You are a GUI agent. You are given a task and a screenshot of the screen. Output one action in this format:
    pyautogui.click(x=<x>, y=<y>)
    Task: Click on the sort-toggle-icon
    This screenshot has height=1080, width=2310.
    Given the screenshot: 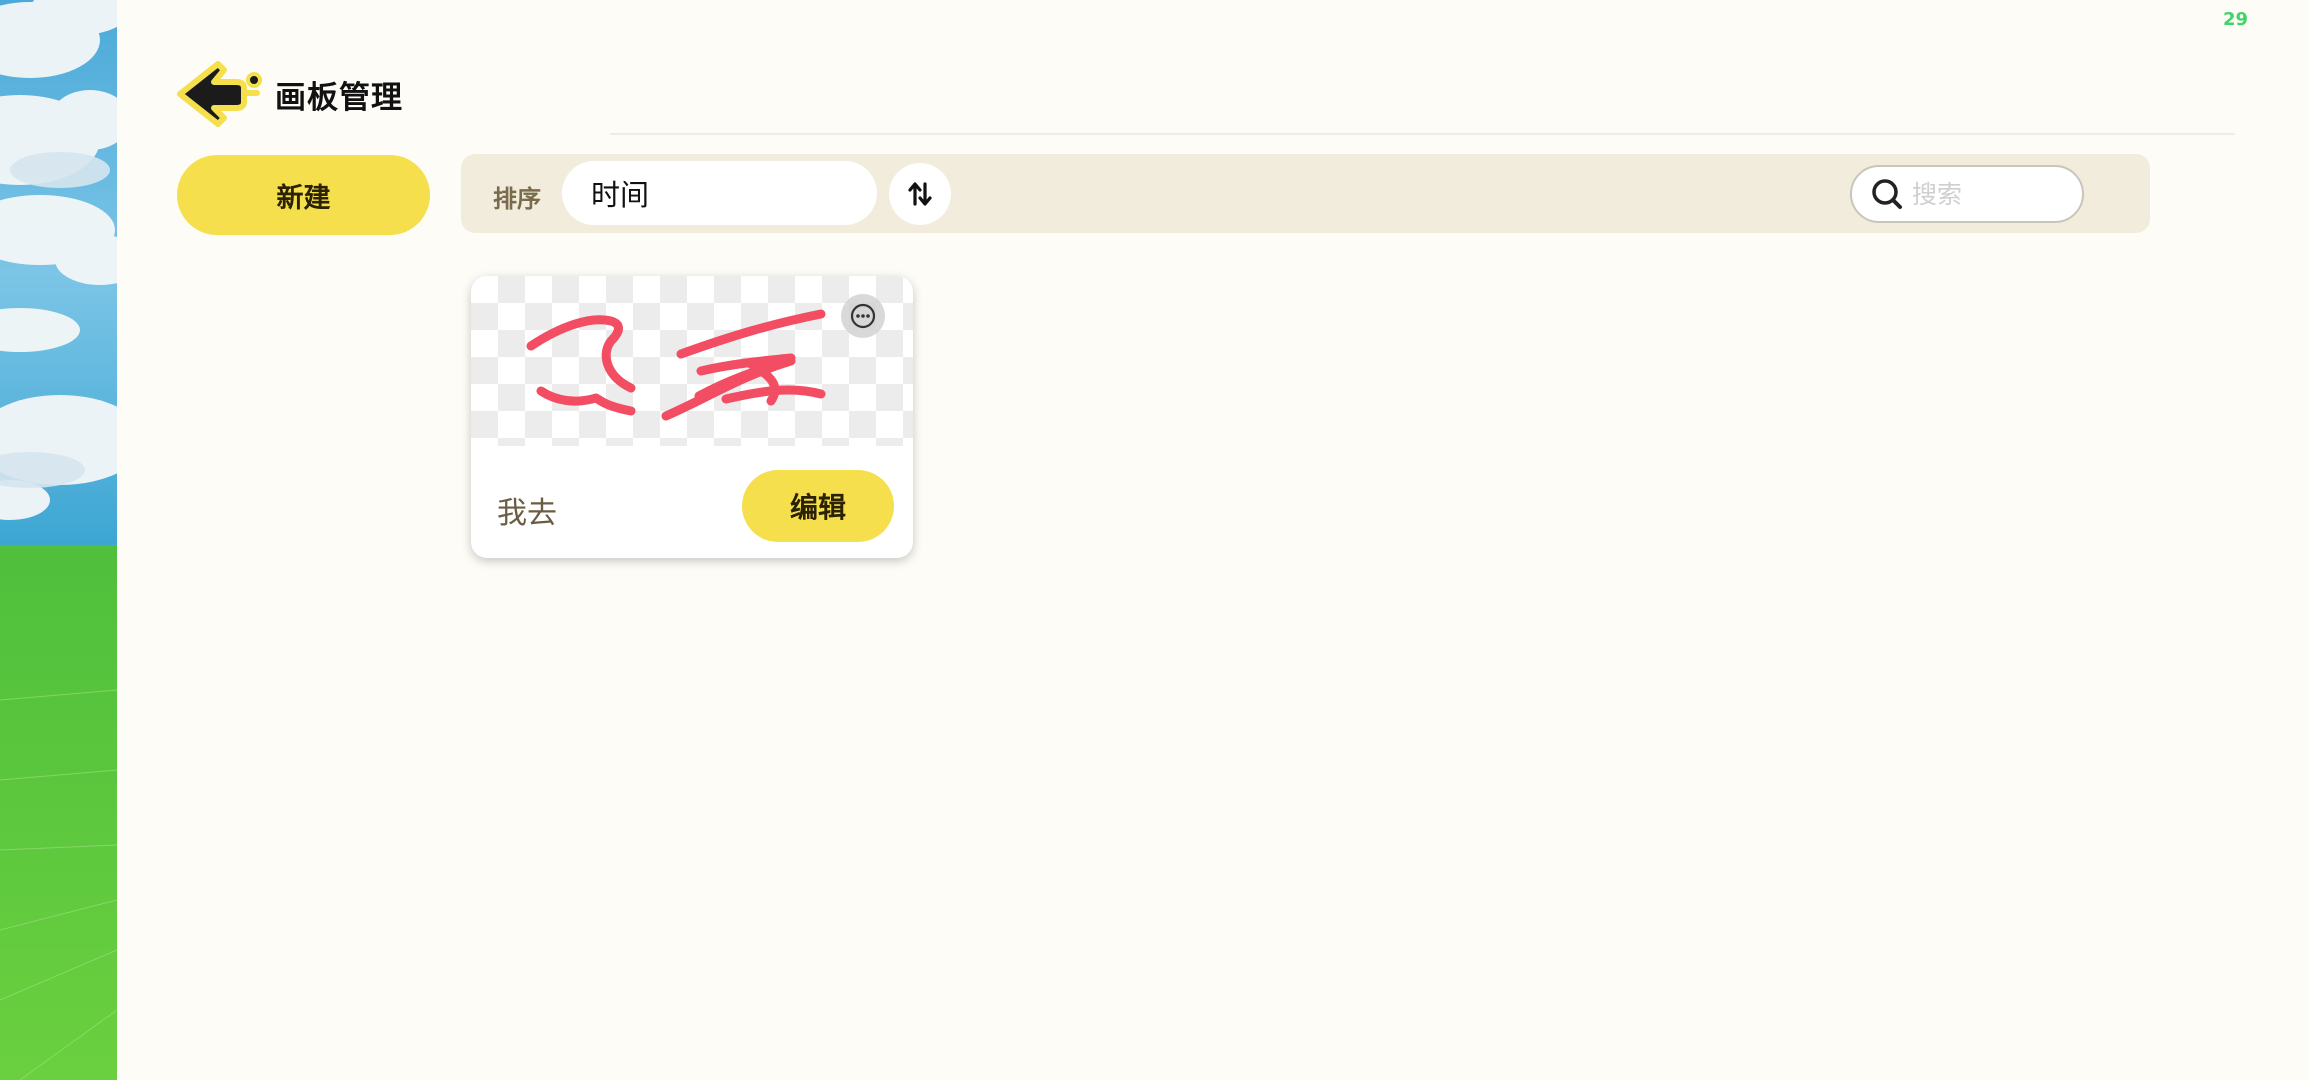 What is the action you would take?
    pyautogui.click(x=920, y=194)
    